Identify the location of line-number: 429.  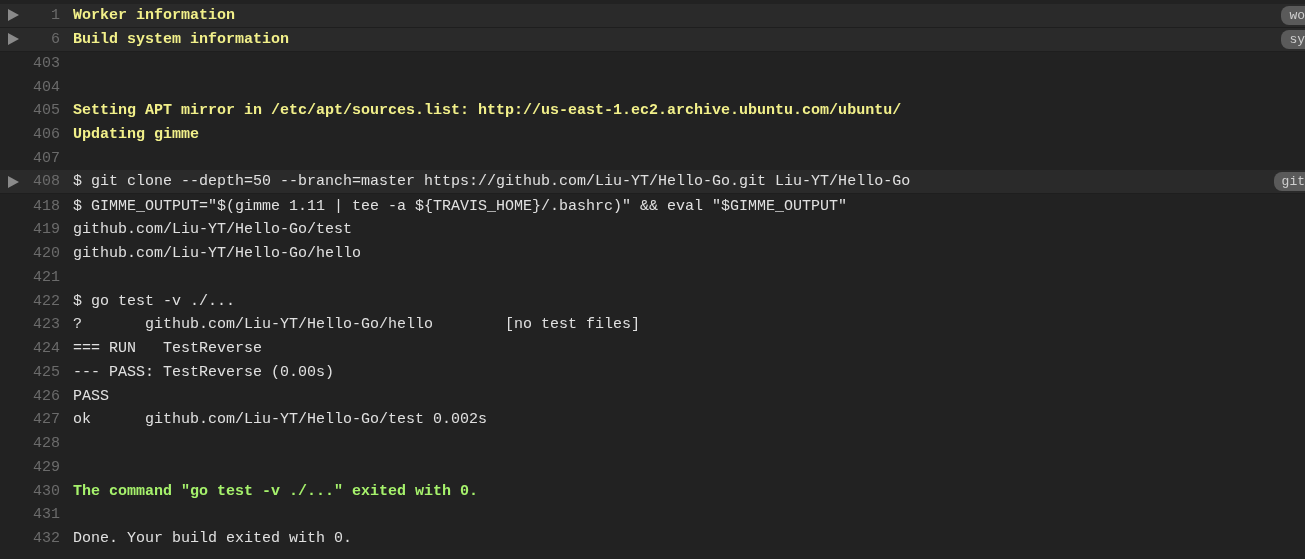
(46, 467).